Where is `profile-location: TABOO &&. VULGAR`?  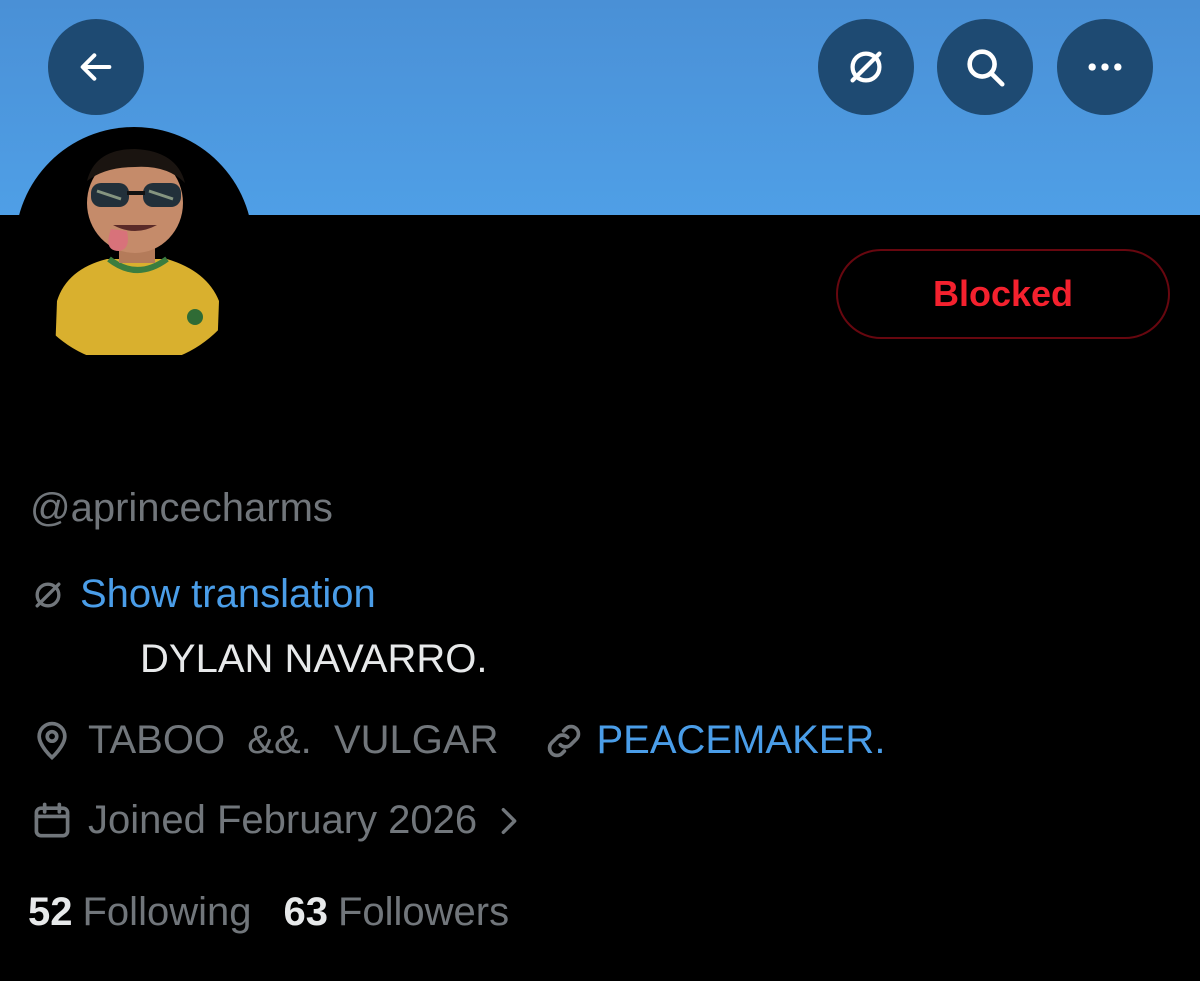 profile-location: TABOO &&. VULGAR is located at coordinates (293, 740).